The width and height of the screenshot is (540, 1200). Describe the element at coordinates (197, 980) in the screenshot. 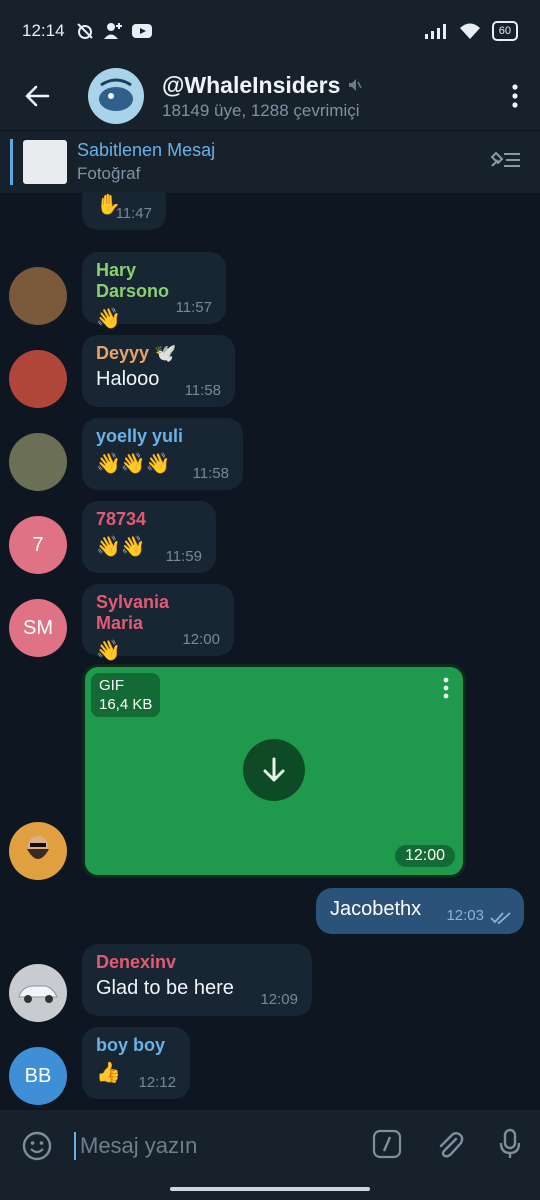

I see `message-bubble: Denexinv Glad to be here 12:09` at that location.